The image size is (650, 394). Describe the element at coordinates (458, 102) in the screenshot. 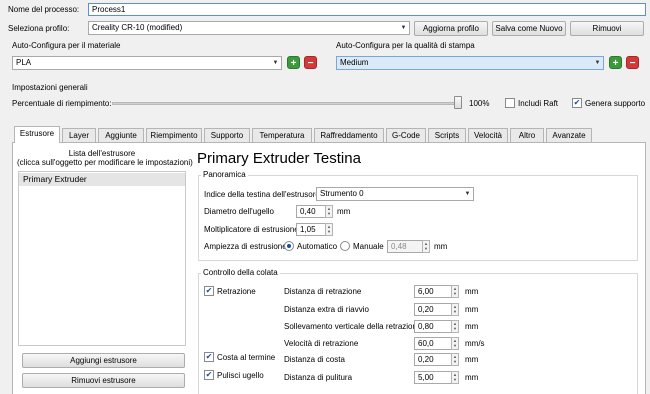

I see `infill-slider-thumb` at that location.